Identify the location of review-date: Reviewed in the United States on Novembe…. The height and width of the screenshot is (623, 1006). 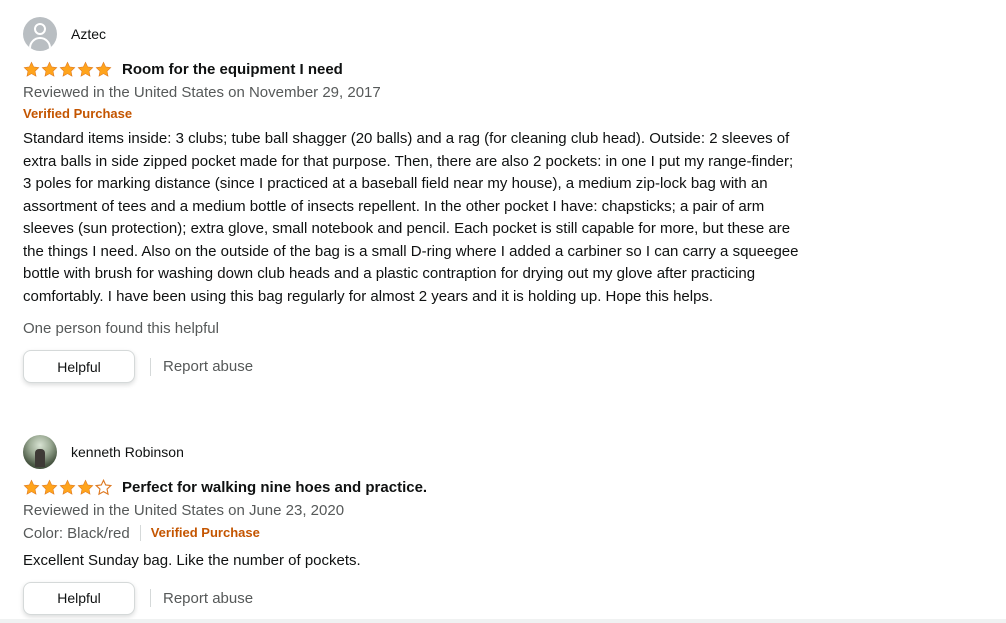
(202, 92).